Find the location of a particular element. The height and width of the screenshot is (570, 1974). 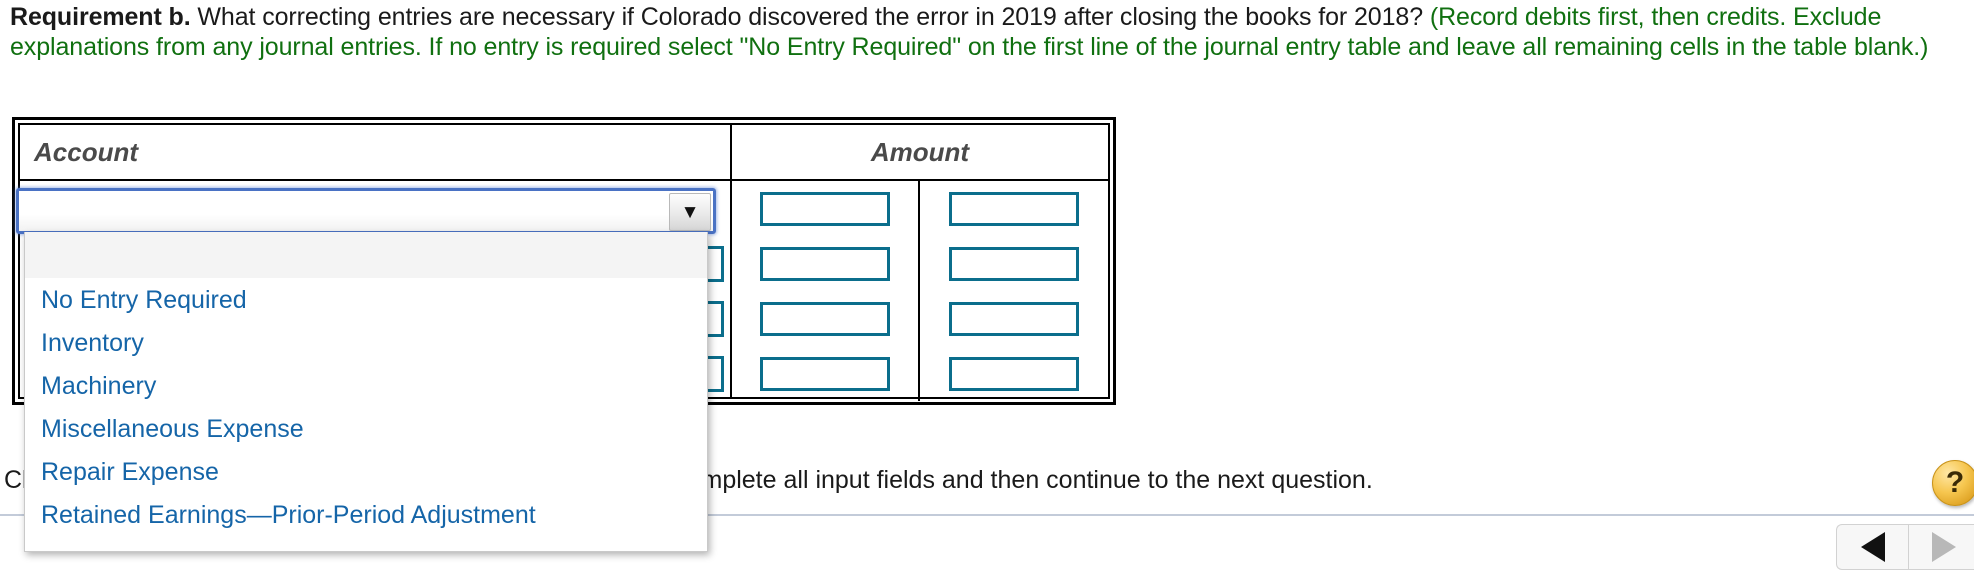

amount-column is located at coordinates (920, 291).